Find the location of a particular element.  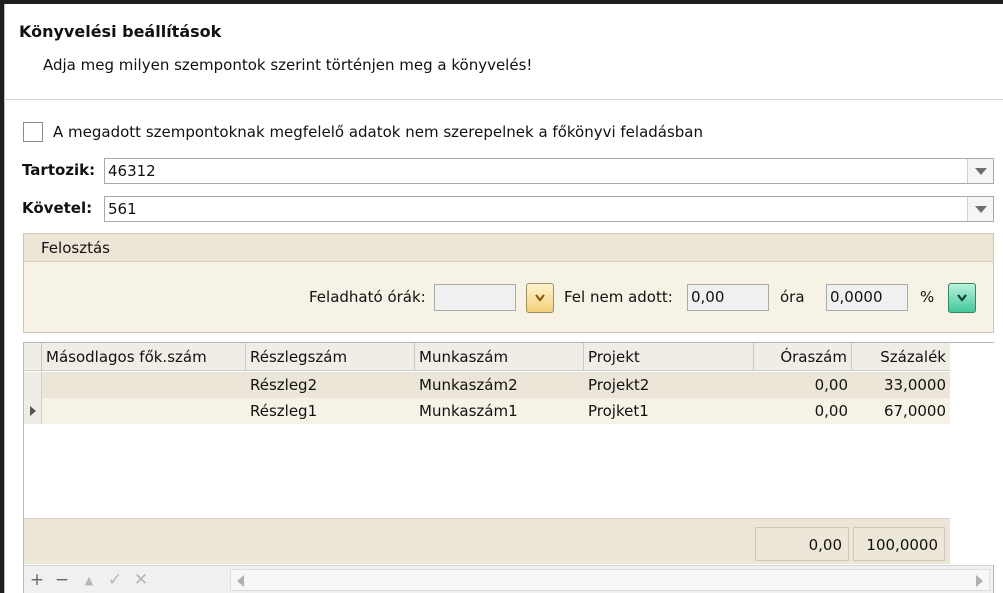

footer-szazalek-total: 100,0000 is located at coordinates (899, 544).